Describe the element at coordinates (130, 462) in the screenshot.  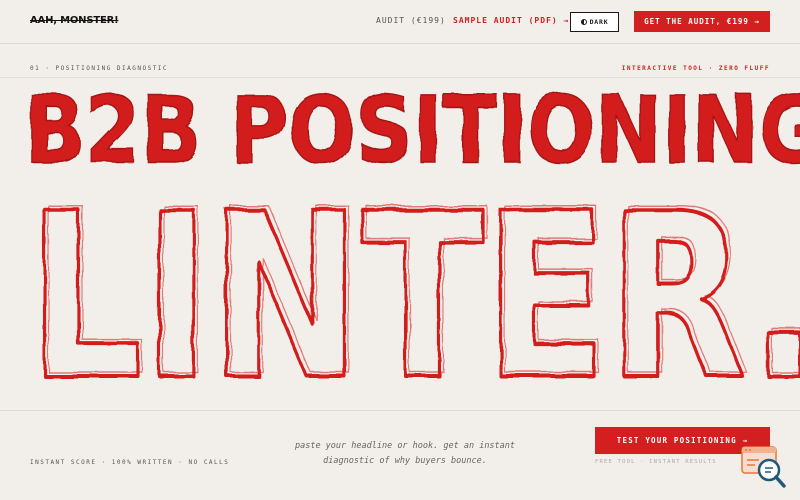
I see `feature-list: INSTANT SCORE · 100% WRITTEN · NO CALLS` at that location.